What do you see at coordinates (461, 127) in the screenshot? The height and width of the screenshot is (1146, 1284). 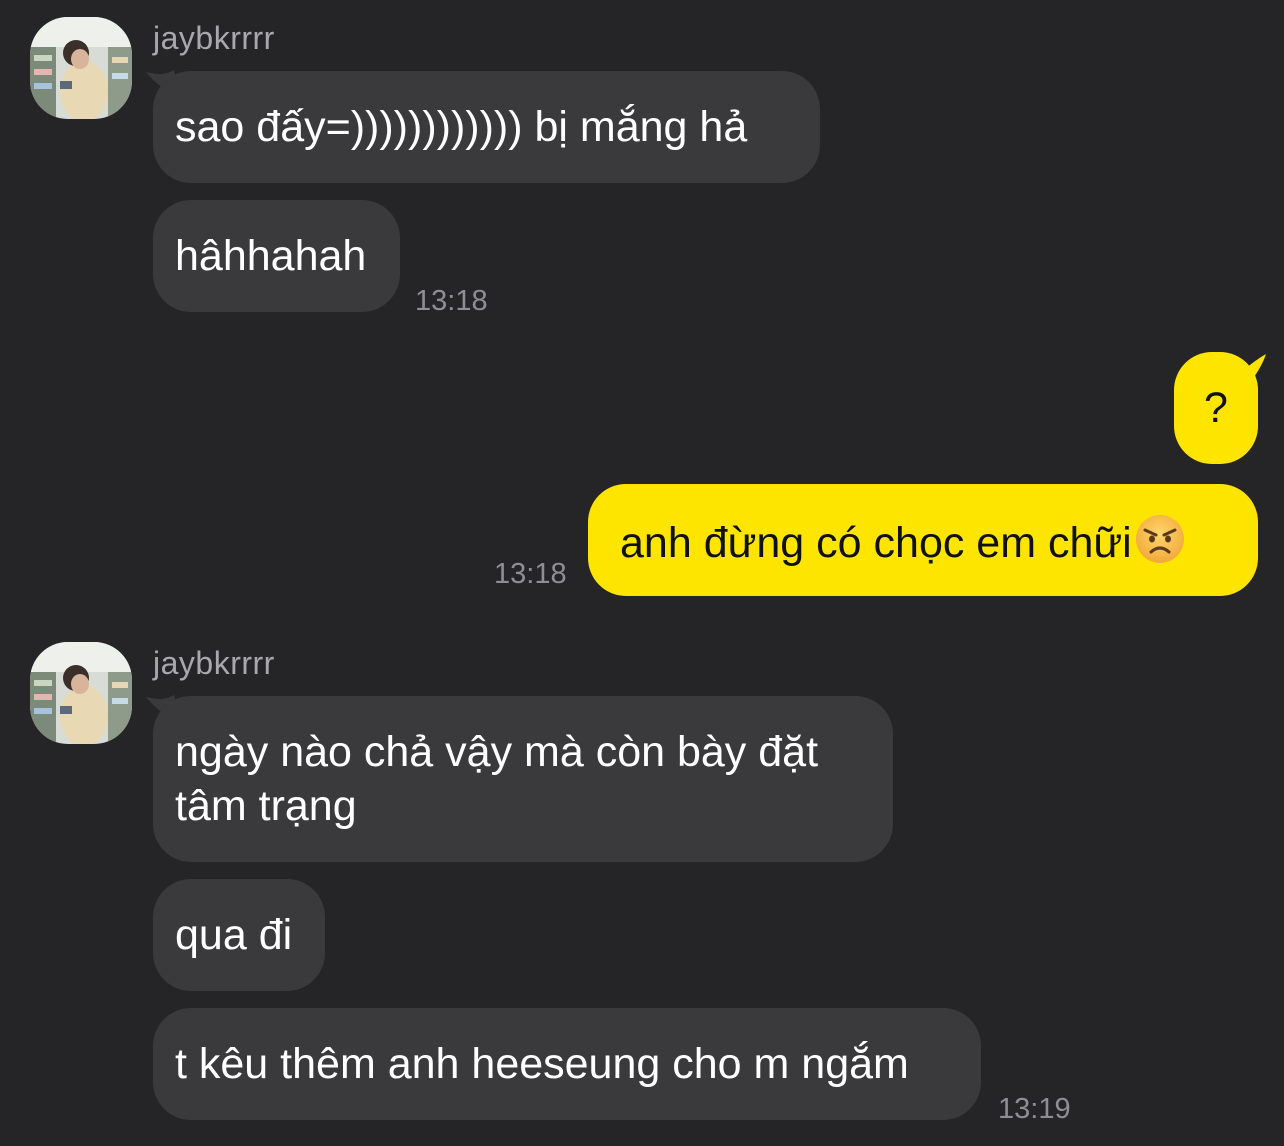 I see `message-text: sao đấy=)))))))))))) bị mắng hả` at bounding box center [461, 127].